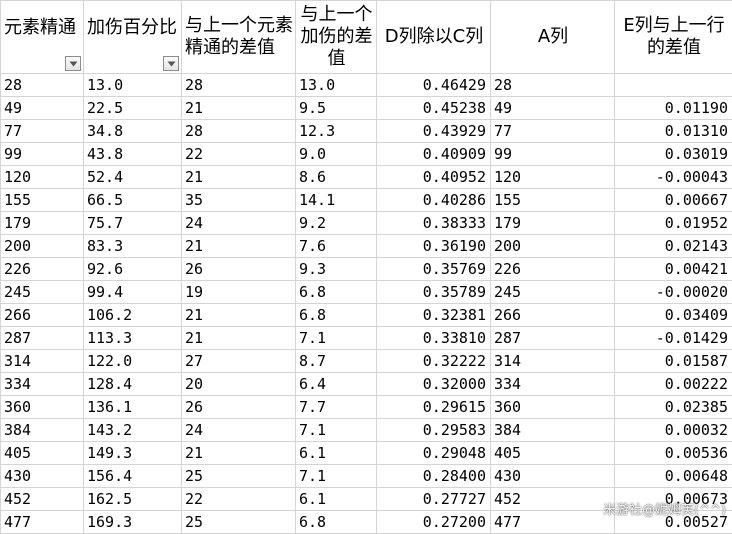 The image size is (732, 534). Describe the element at coordinates (133, 200) in the screenshot. I see `table-cell: 66.5` at that location.